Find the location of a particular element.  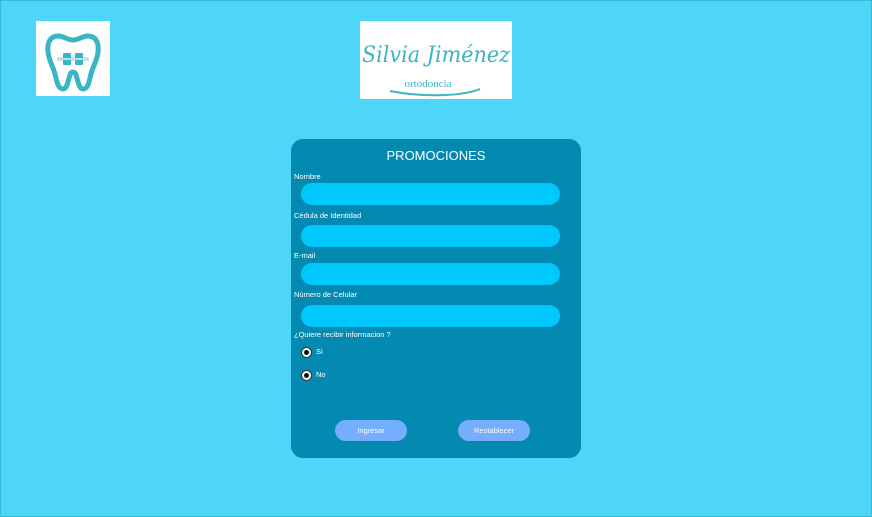

tooth-with-braces-icon is located at coordinates (73, 62).